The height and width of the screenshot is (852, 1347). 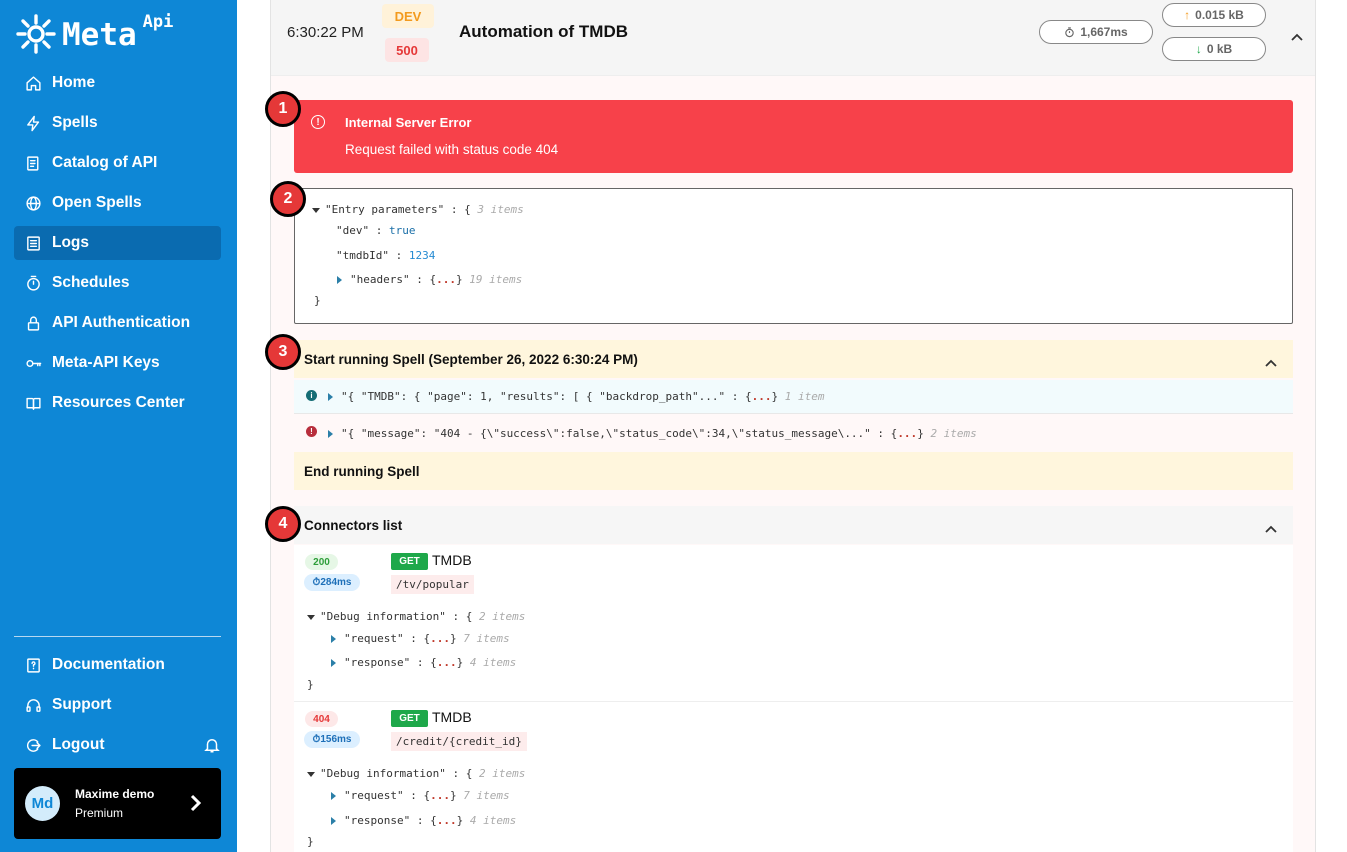 What do you see at coordinates (99, 35) in the screenshot?
I see `logo-text: Meta` at bounding box center [99, 35].